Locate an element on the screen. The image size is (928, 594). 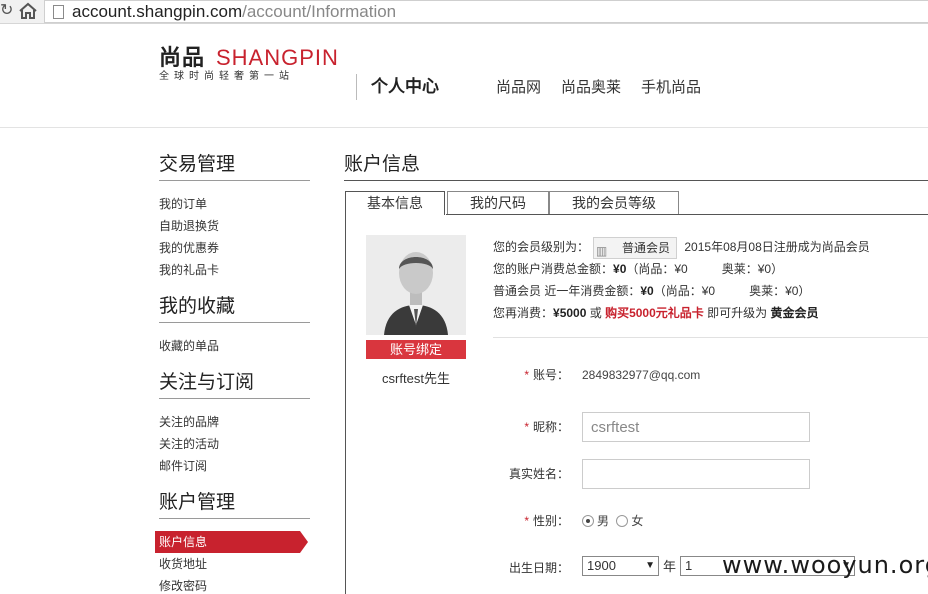
level-badge: ▥ 普通会员 is located at coordinates (635, 247).